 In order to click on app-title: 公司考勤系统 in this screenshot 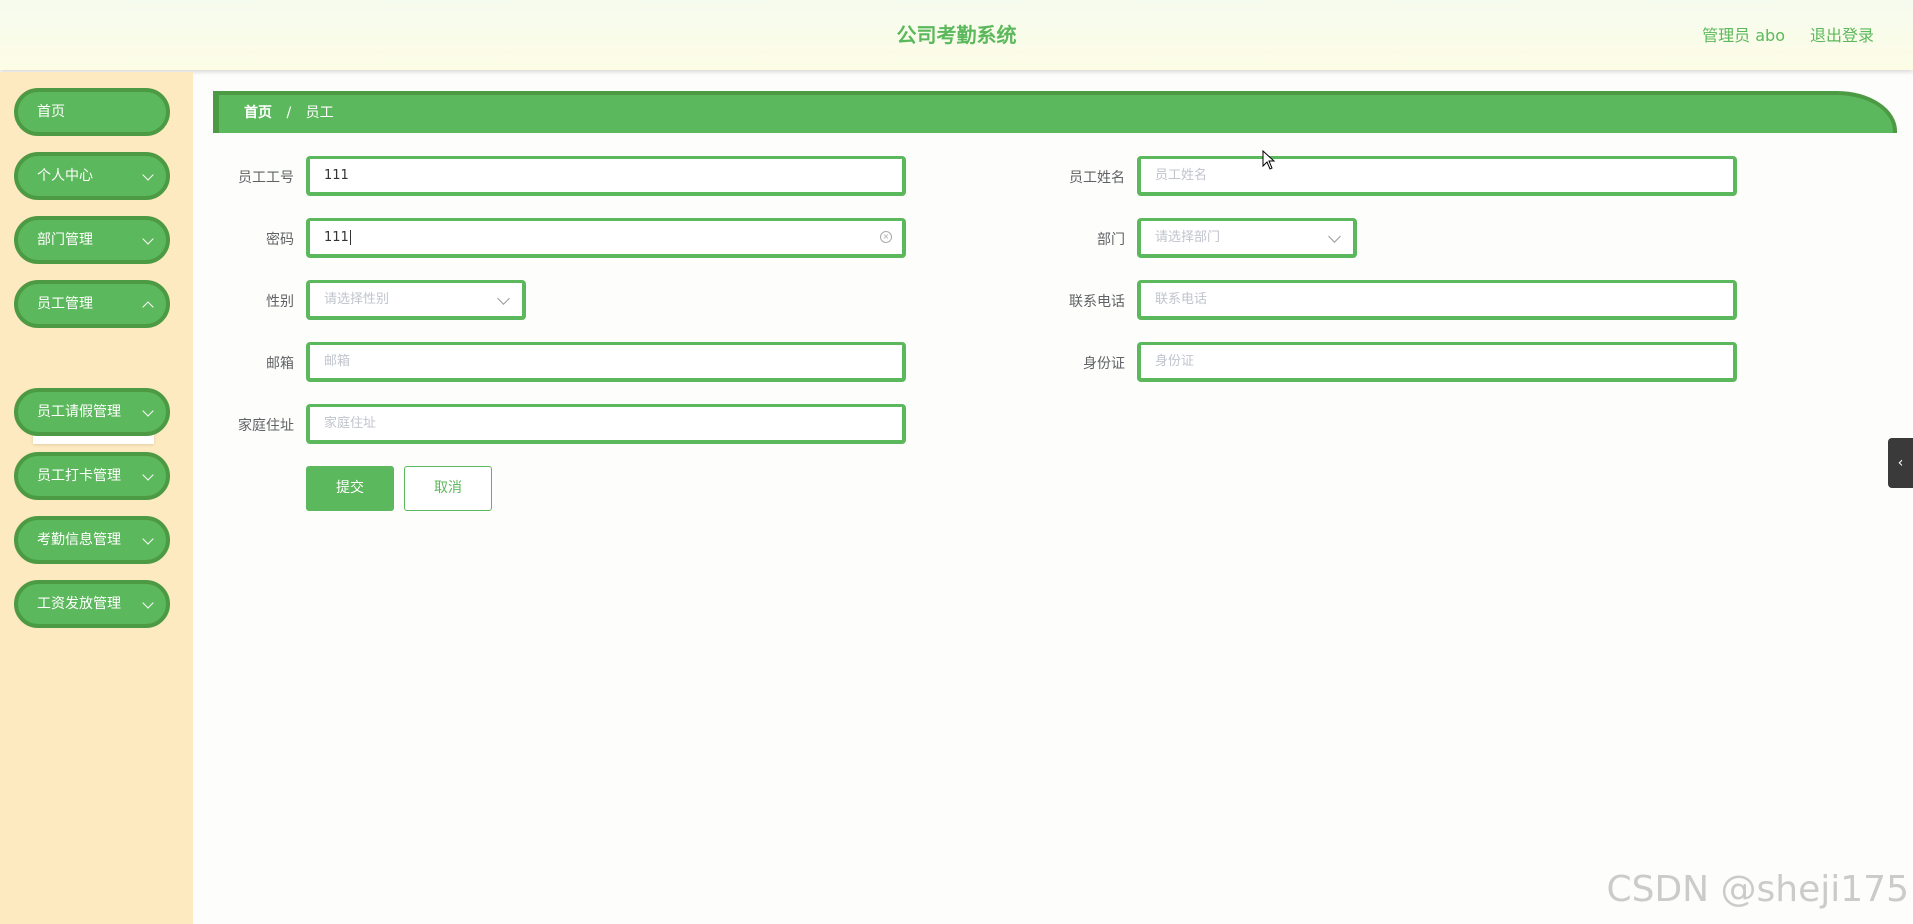, I will do `click(956, 35)`.